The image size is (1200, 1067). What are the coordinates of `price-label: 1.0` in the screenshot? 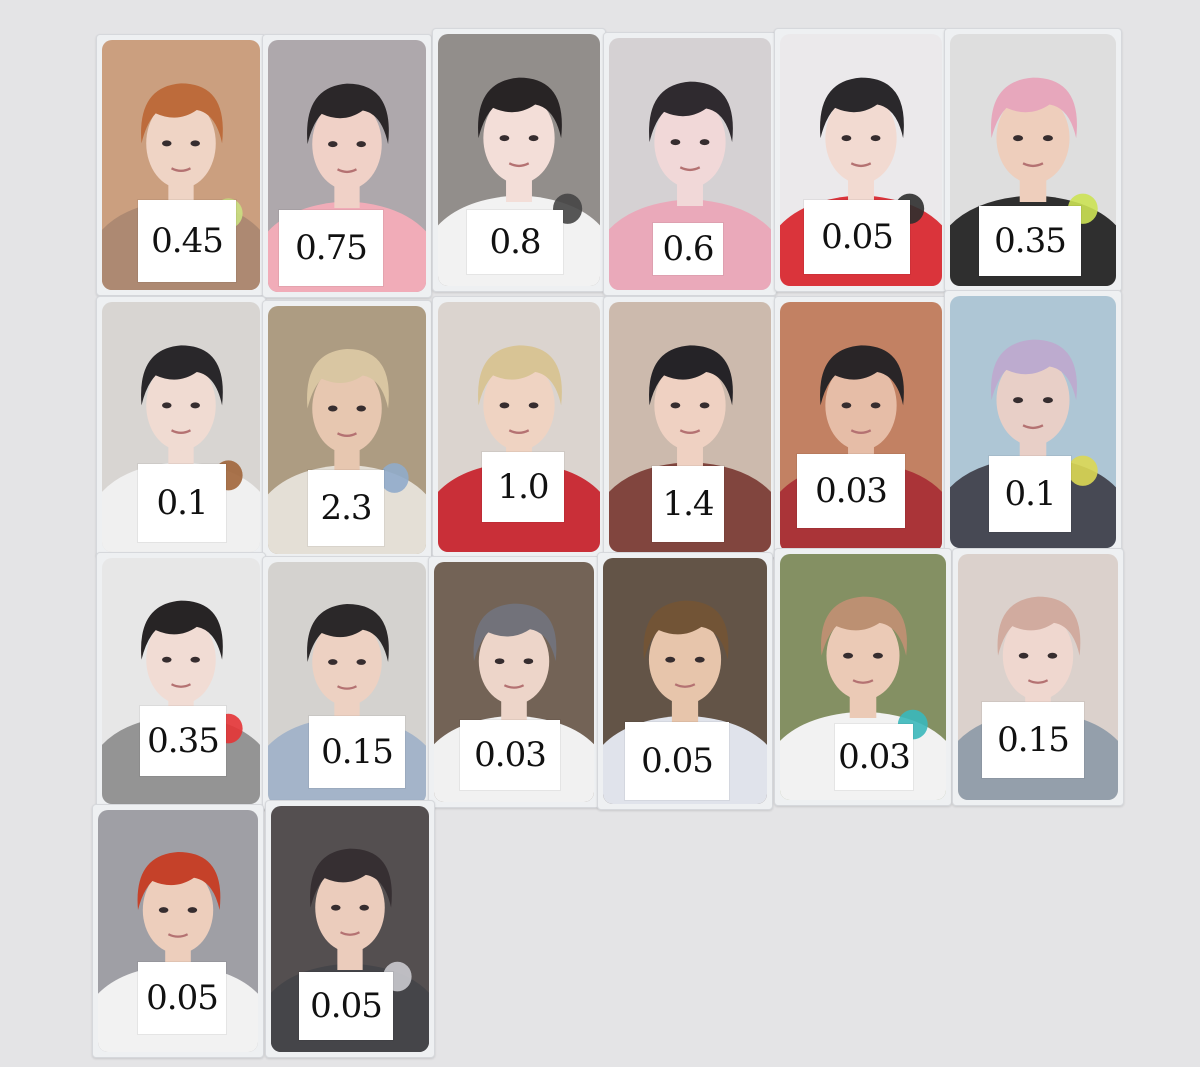 It's located at (523, 487).